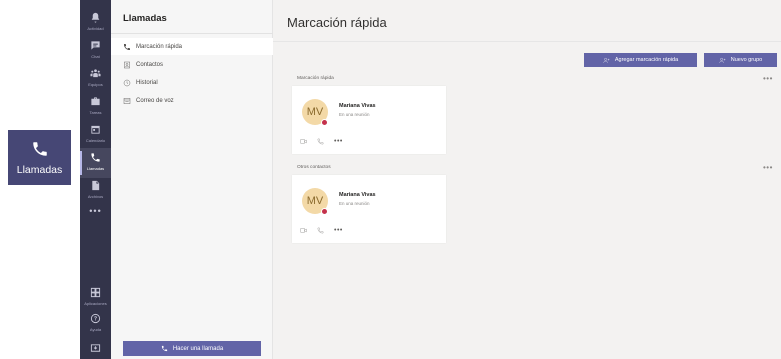  I want to click on new-group-label: Nuevo grupo, so click(746, 60).